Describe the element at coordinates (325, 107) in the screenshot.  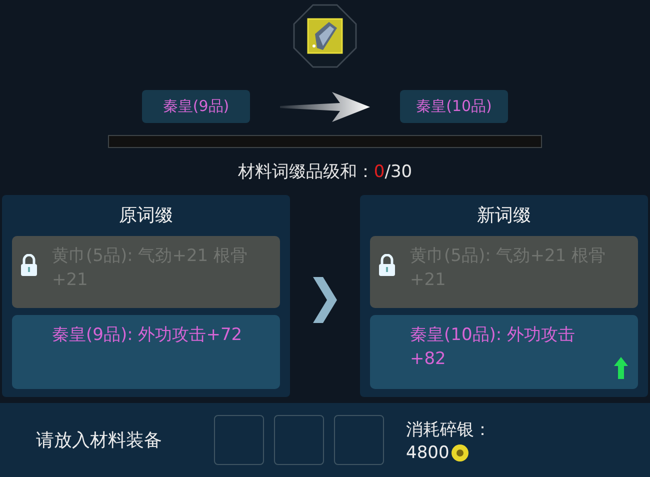
I see `arrow-icon` at that location.